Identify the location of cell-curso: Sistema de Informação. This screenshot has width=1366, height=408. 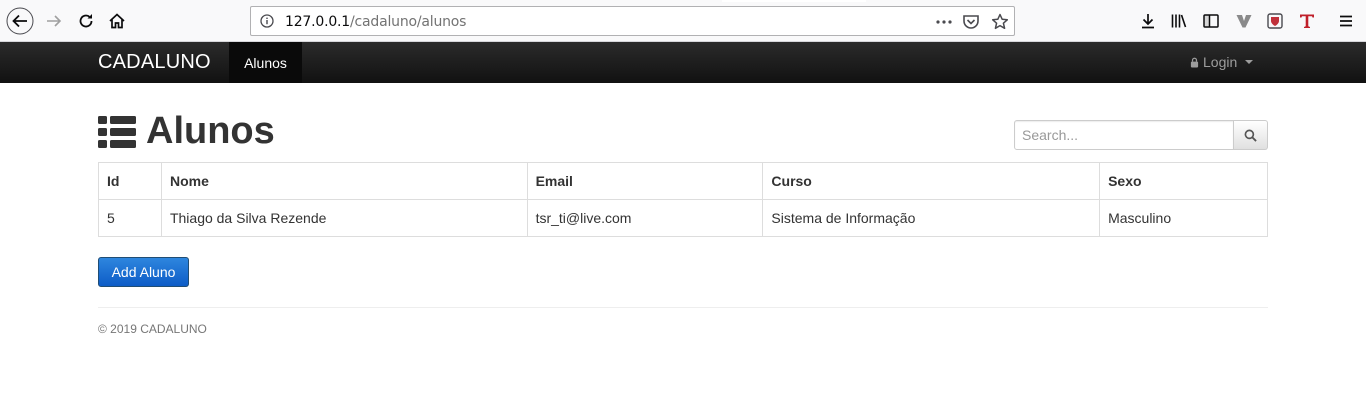
(931, 218).